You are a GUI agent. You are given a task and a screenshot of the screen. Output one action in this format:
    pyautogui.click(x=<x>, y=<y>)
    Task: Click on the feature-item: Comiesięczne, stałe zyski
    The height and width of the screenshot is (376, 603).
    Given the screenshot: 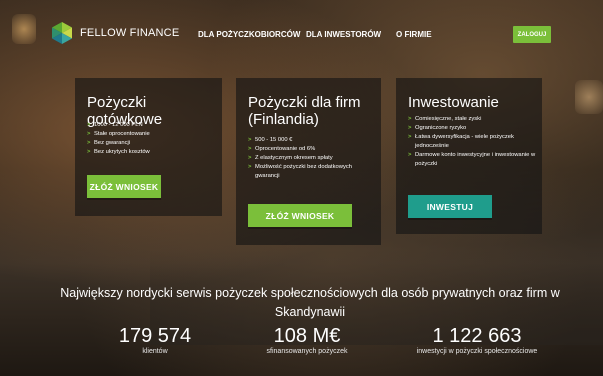 What is the action you would take?
    pyautogui.click(x=472, y=119)
    